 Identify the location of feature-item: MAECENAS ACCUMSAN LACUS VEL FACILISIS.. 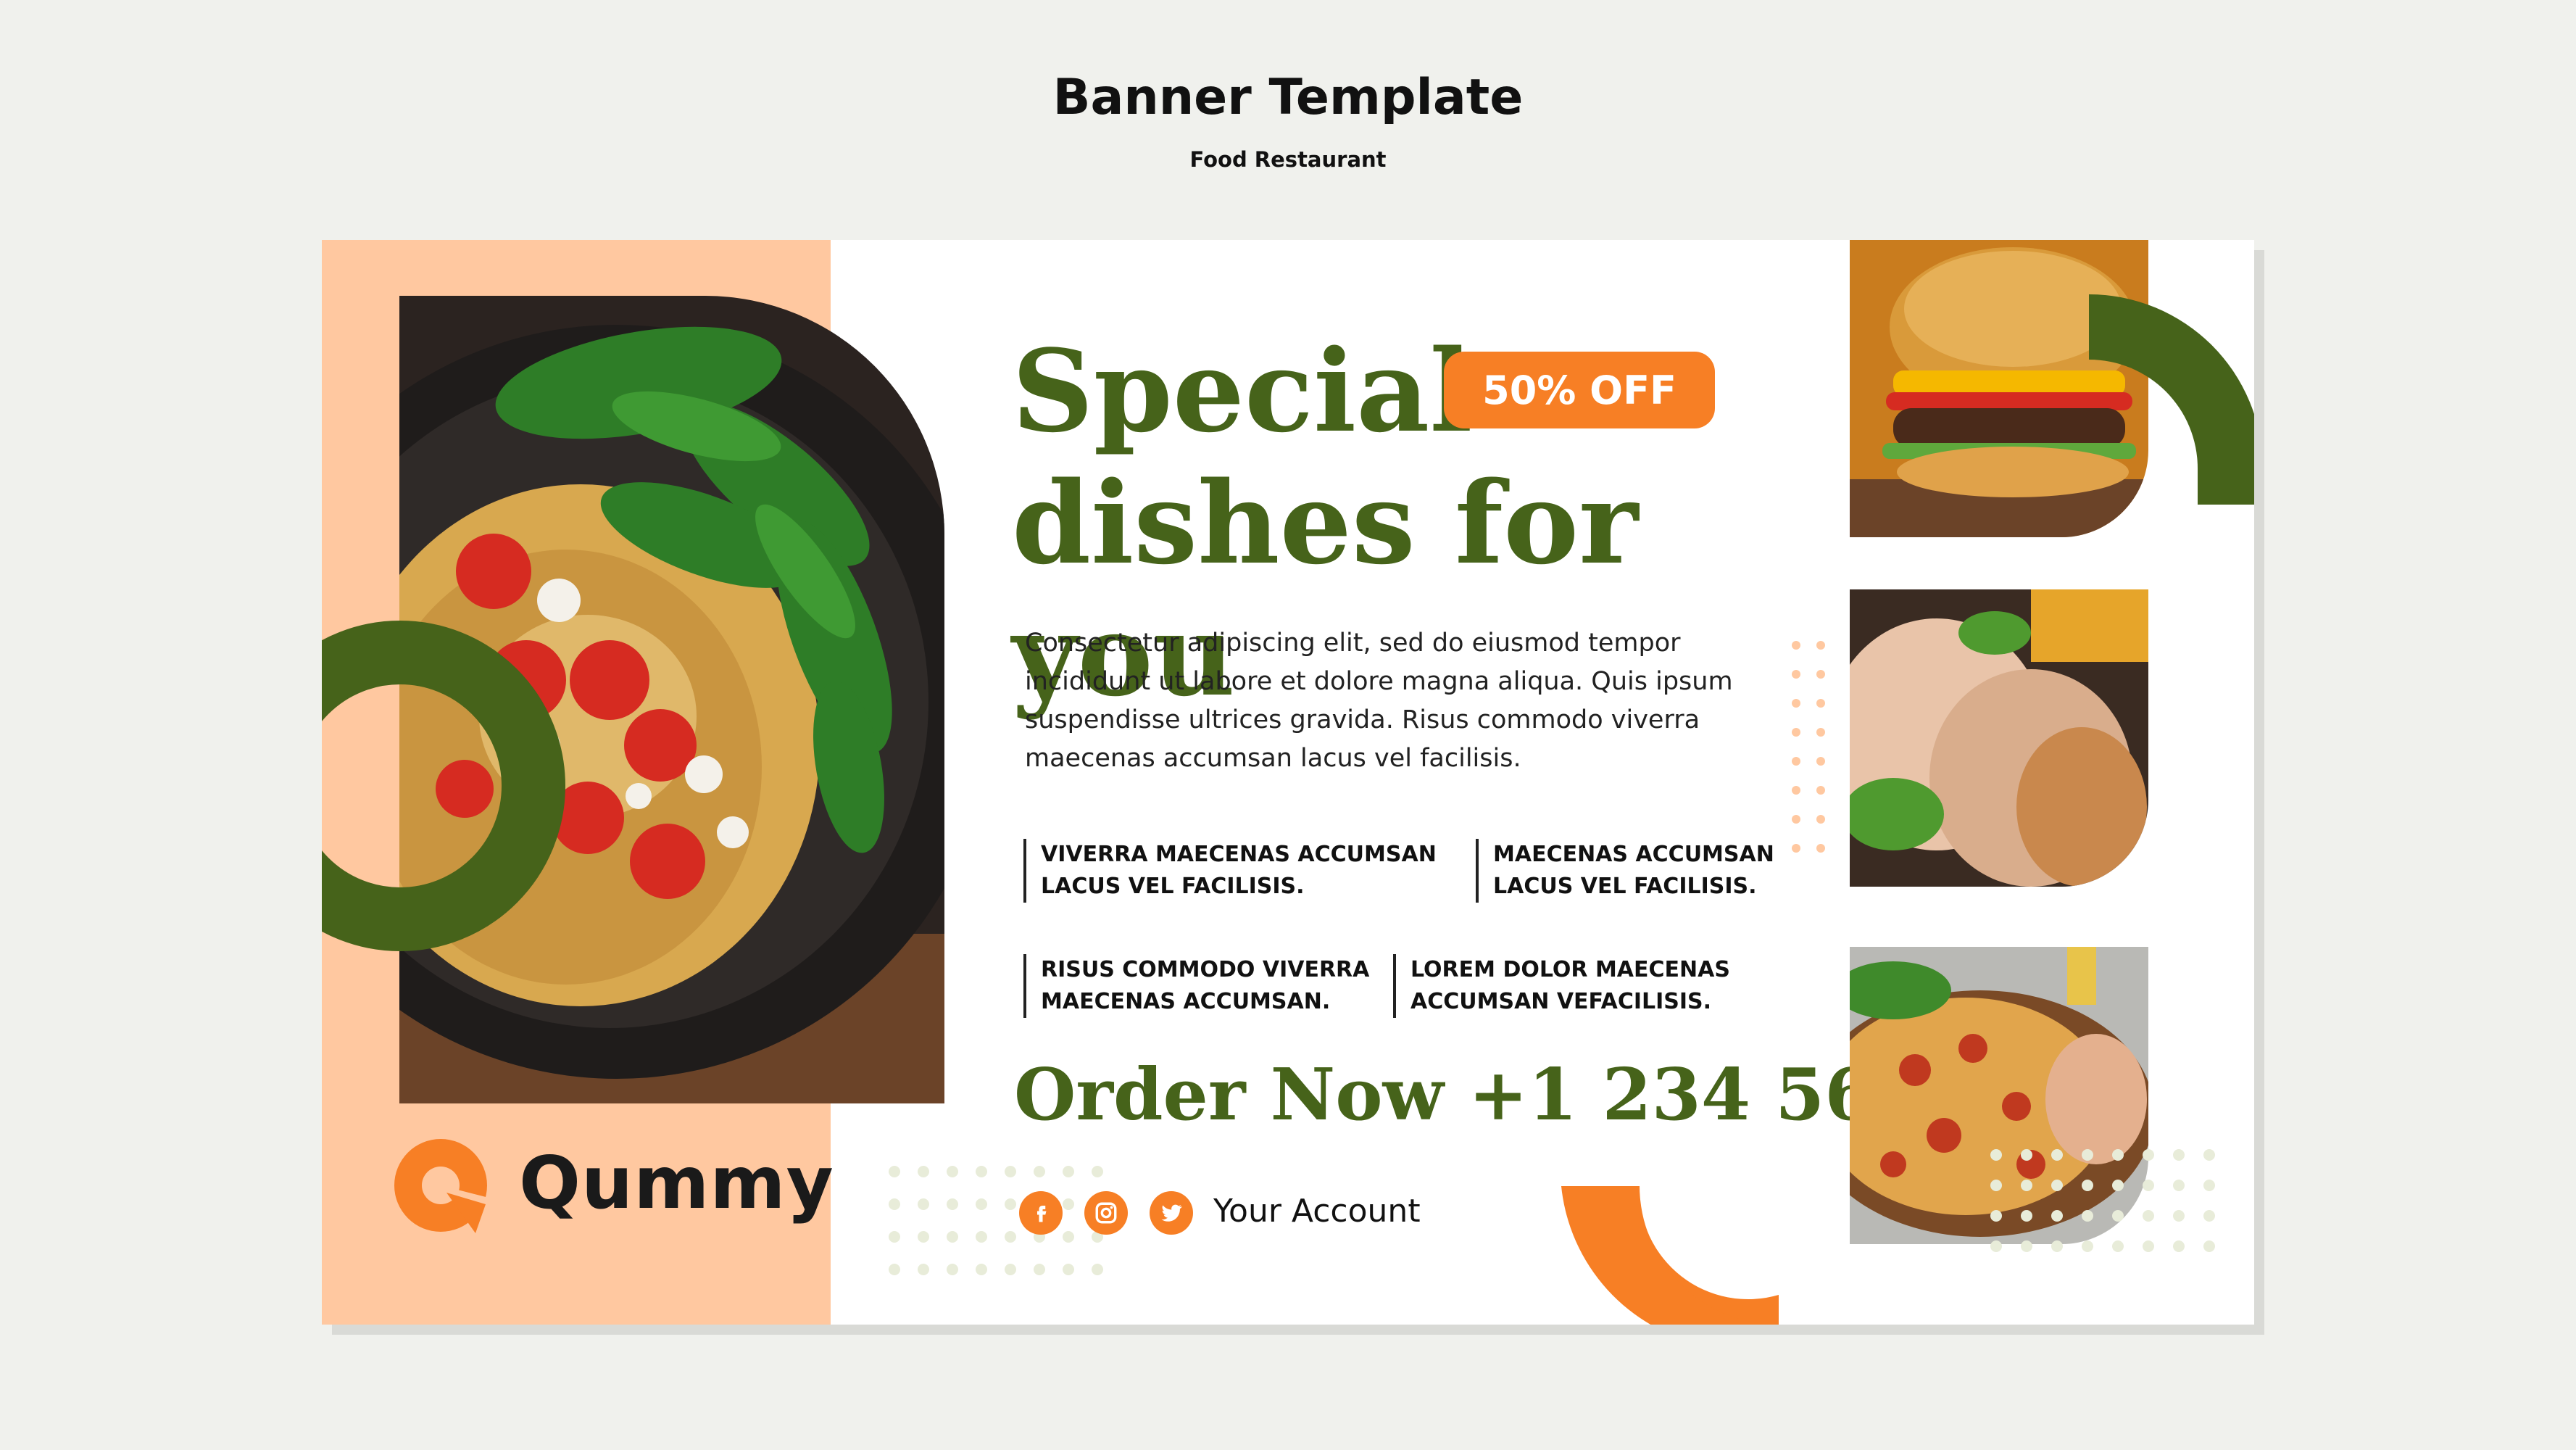
(1625, 871).